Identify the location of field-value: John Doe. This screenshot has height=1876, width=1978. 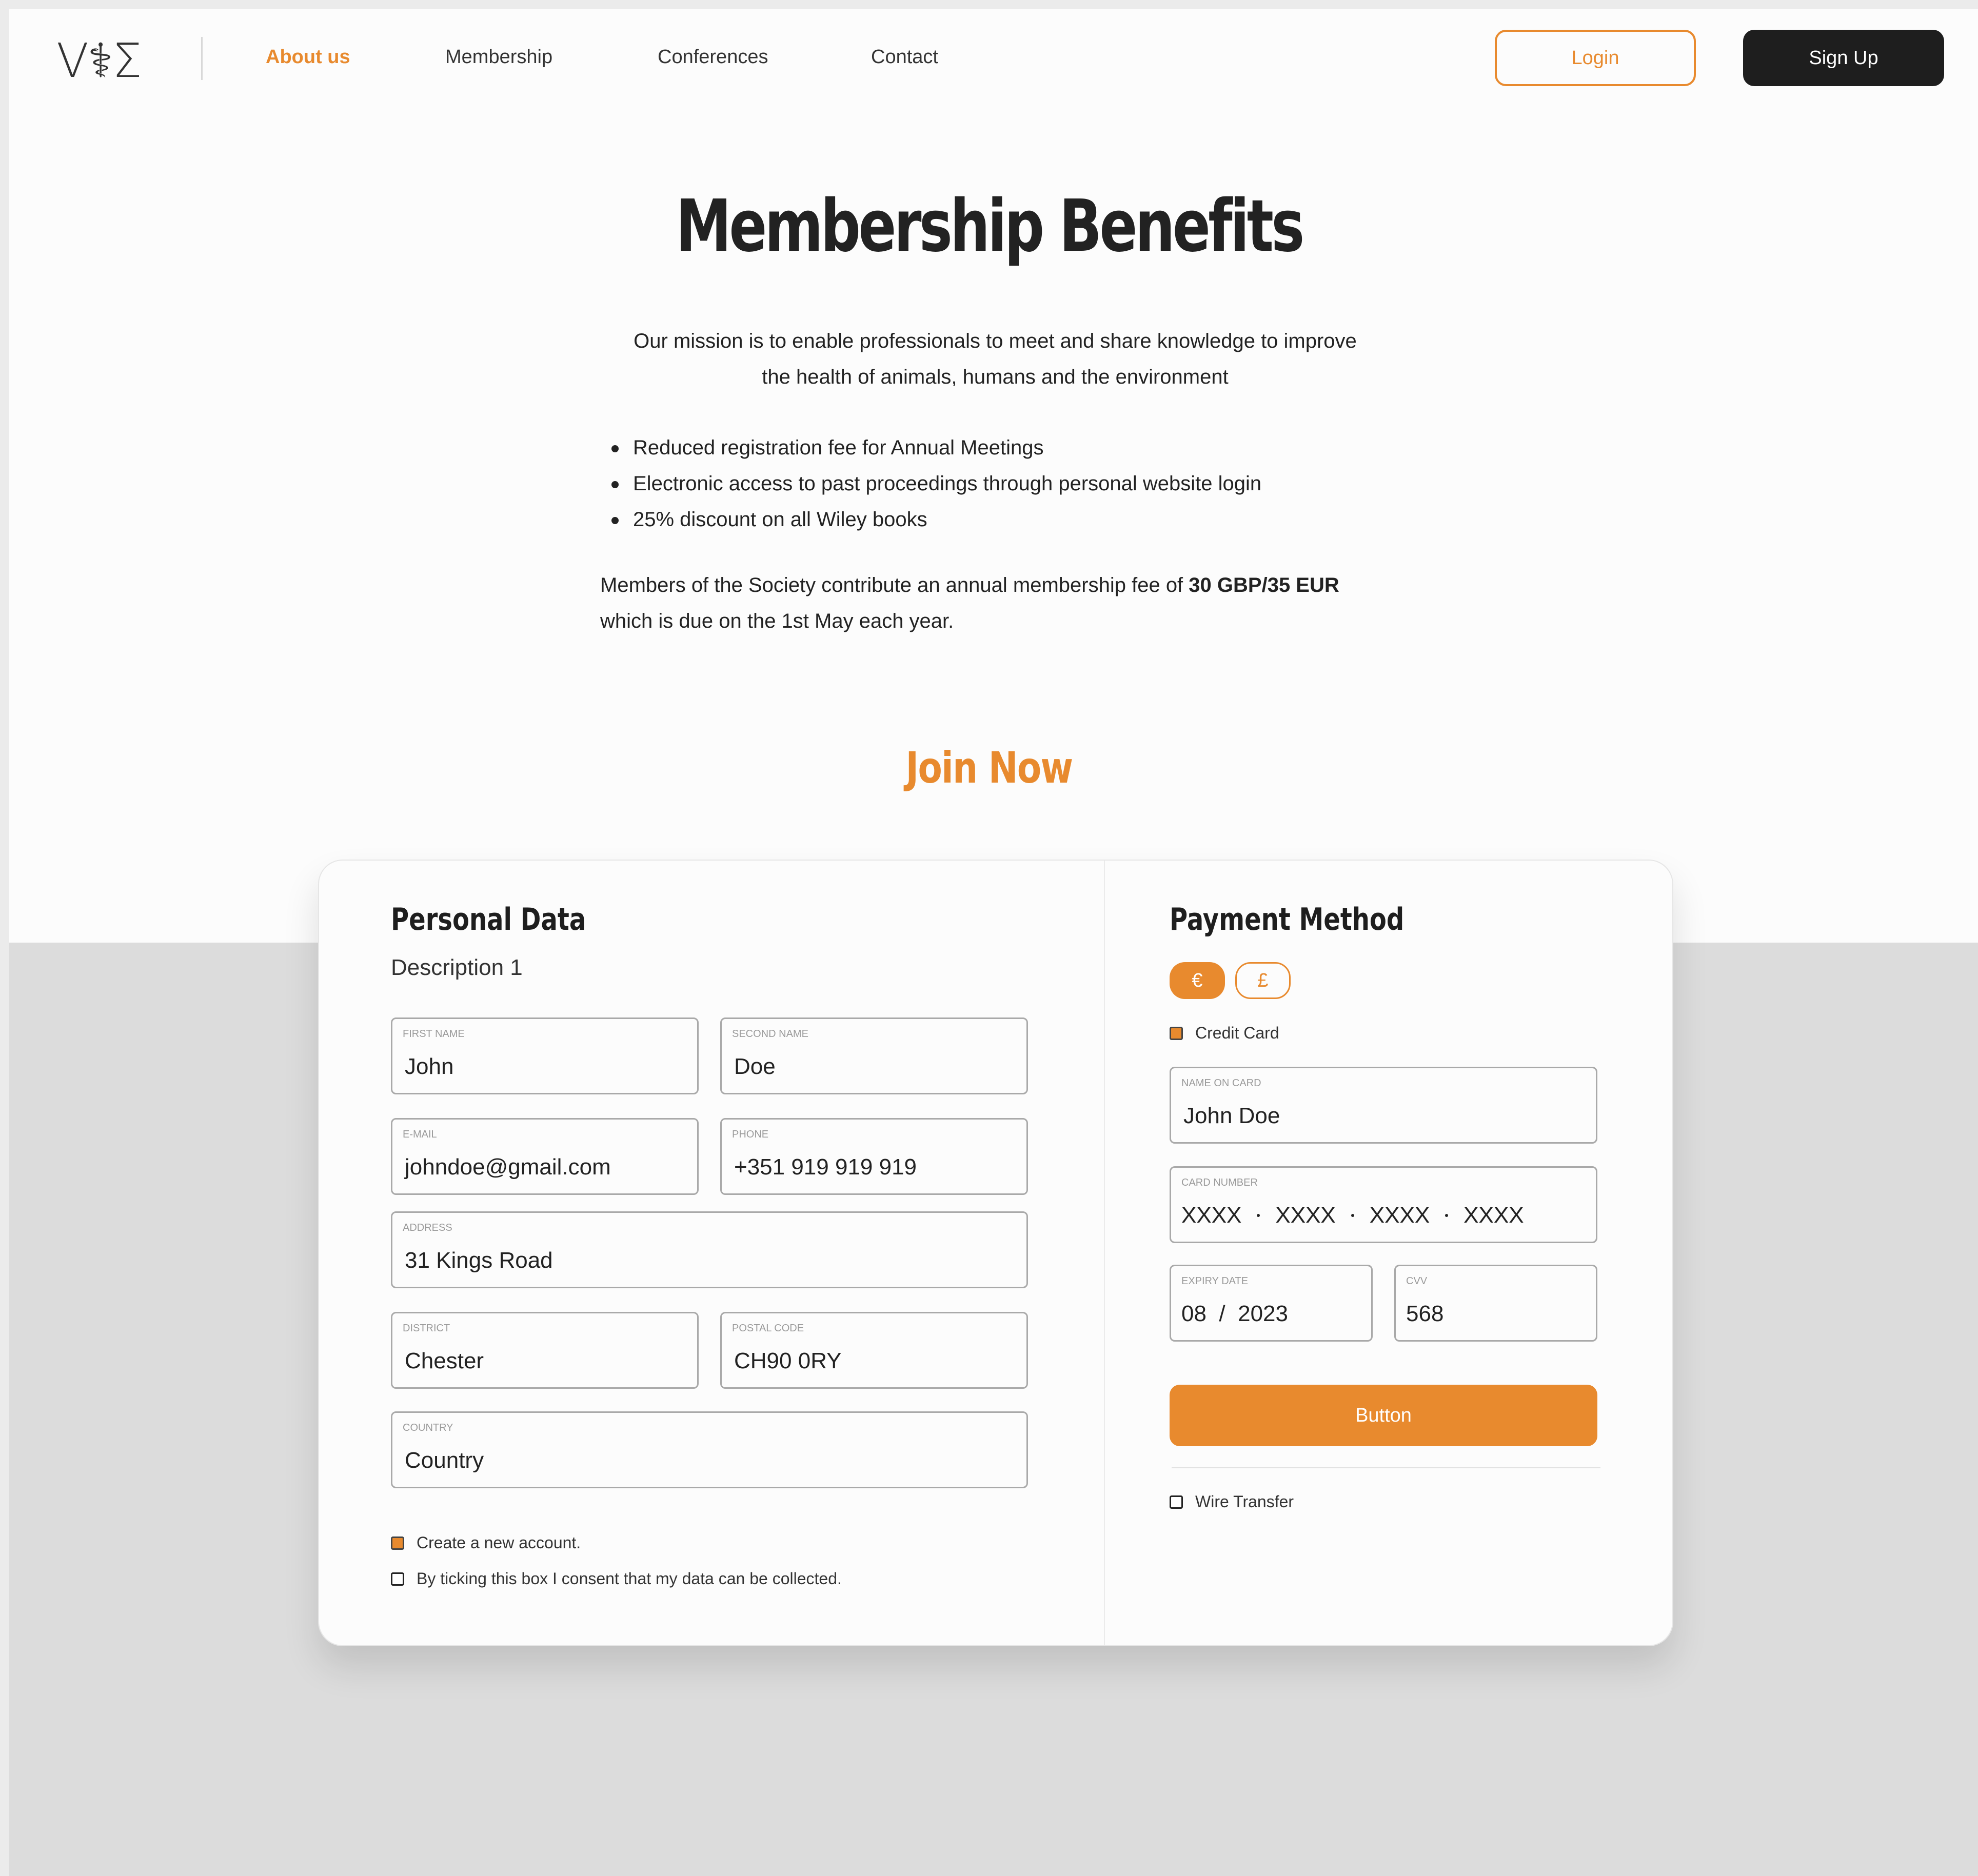
(1231, 1115).